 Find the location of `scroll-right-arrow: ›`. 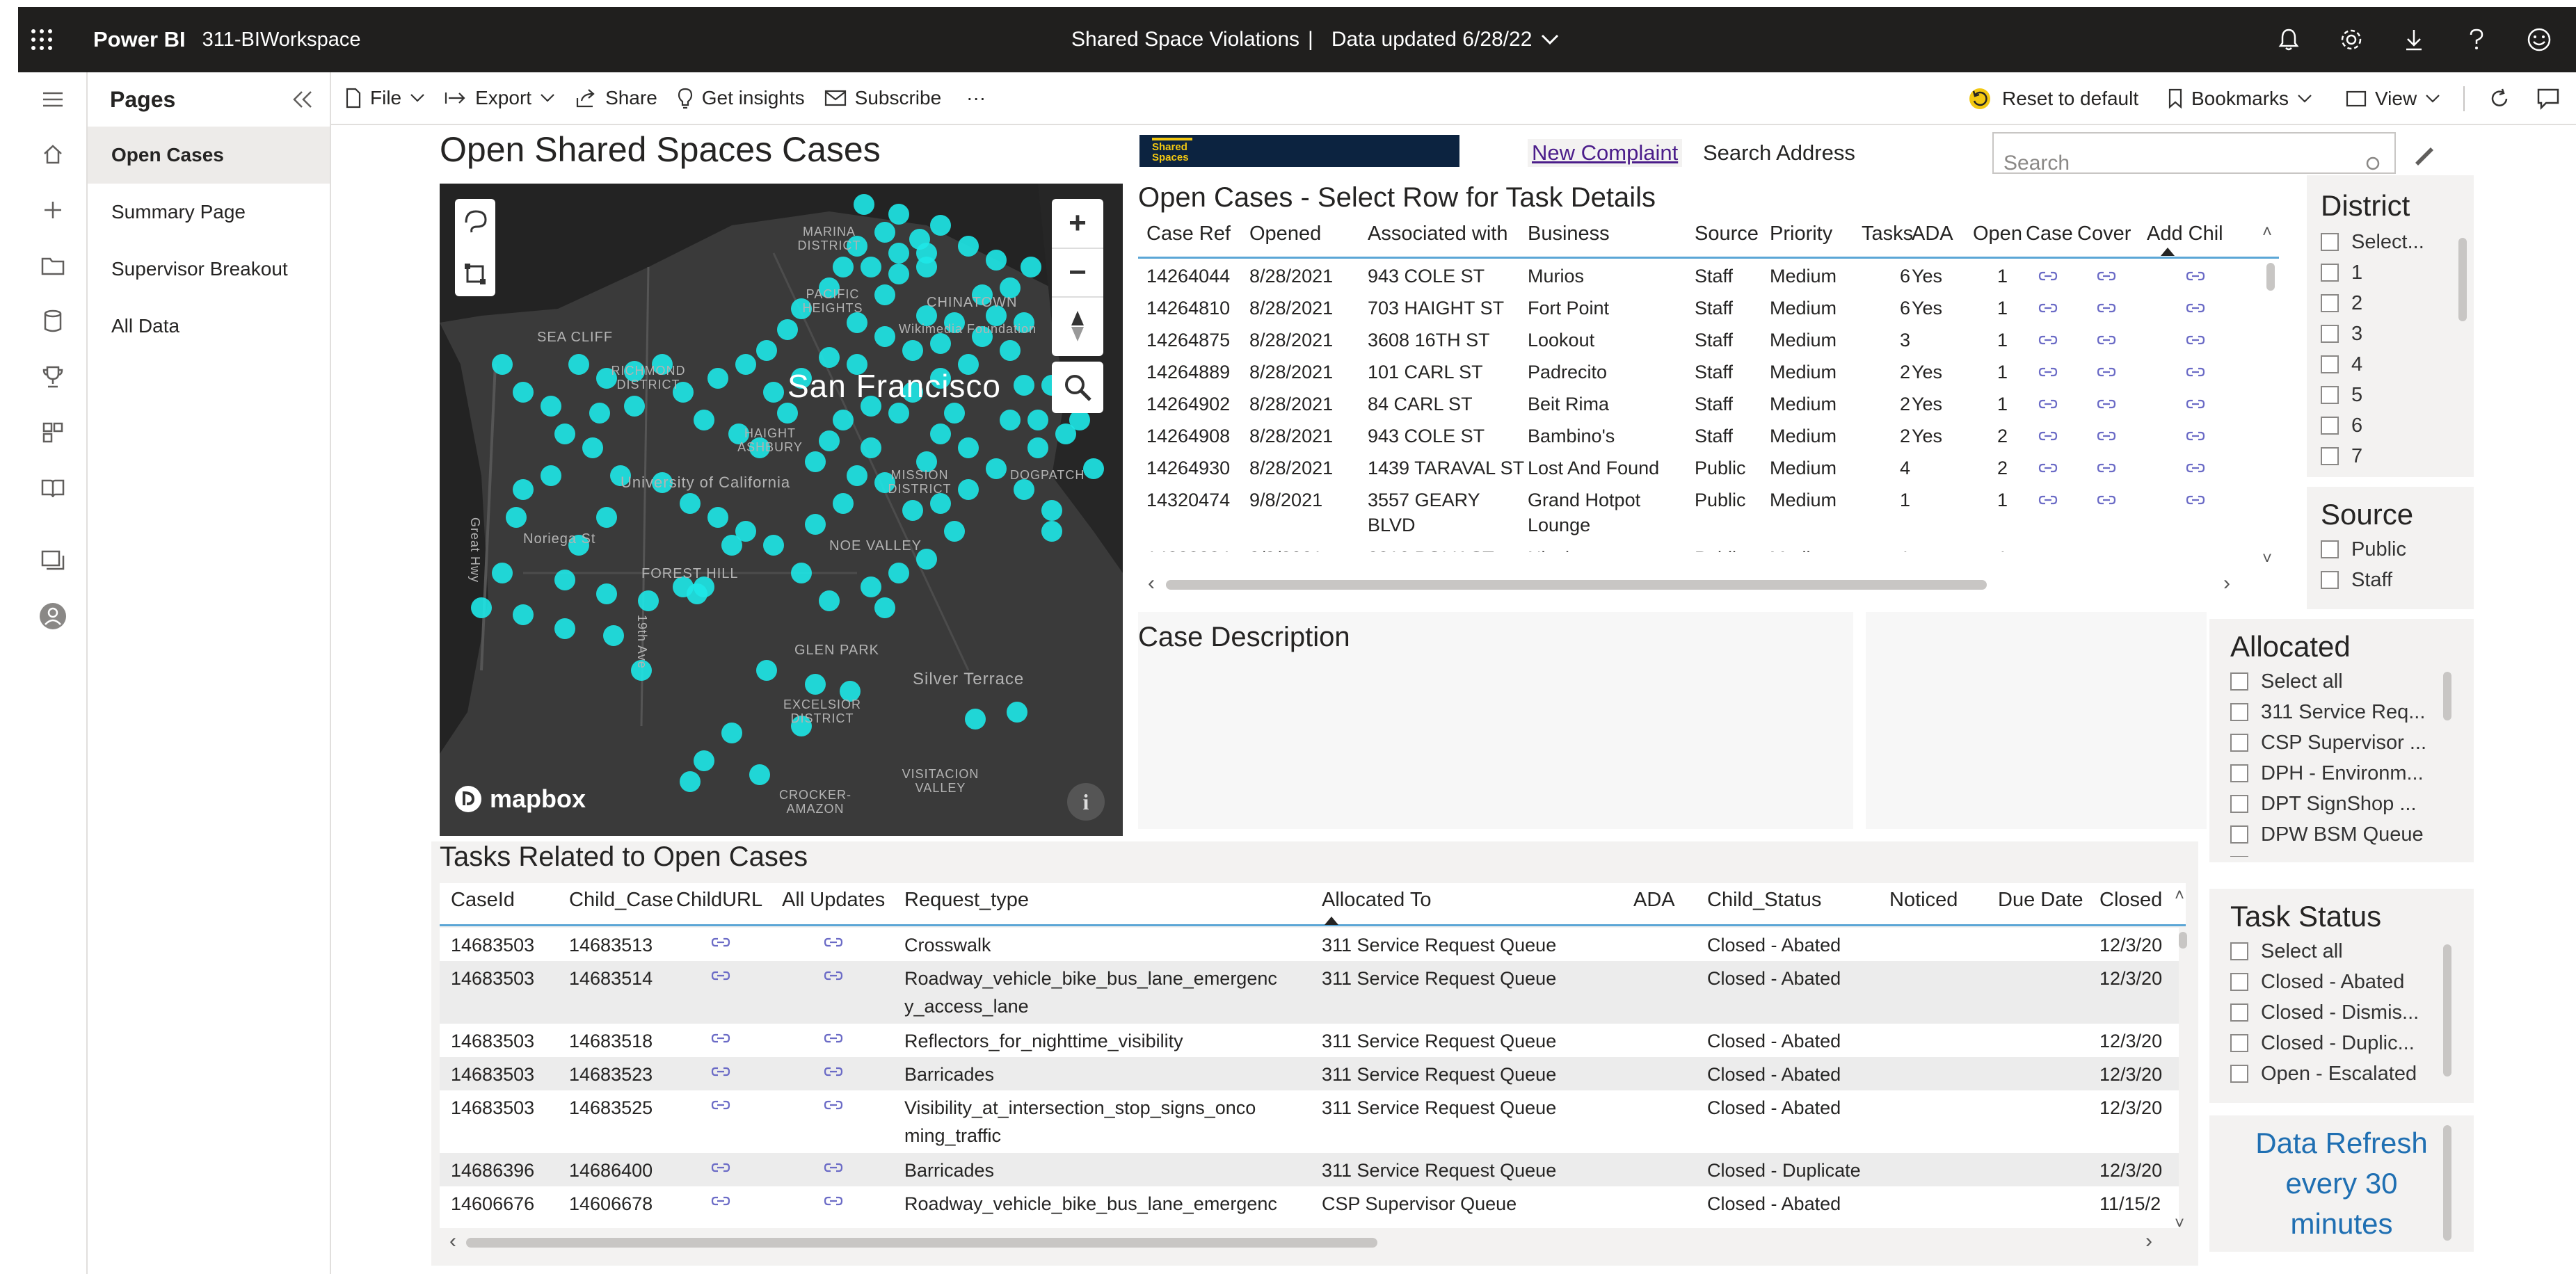

scroll-right-arrow: › is located at coordinates (2226, 584).